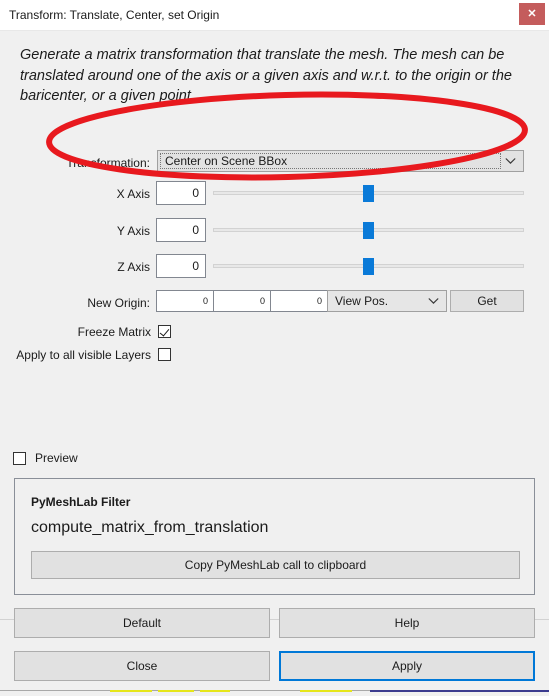 The width and height of the screenshot is (549, 696). What do you see at coordinates (114, 332) in the screenshot?
I see `freeze-matrix-label: Freeze Matrix` at bounding box center [114, 332].